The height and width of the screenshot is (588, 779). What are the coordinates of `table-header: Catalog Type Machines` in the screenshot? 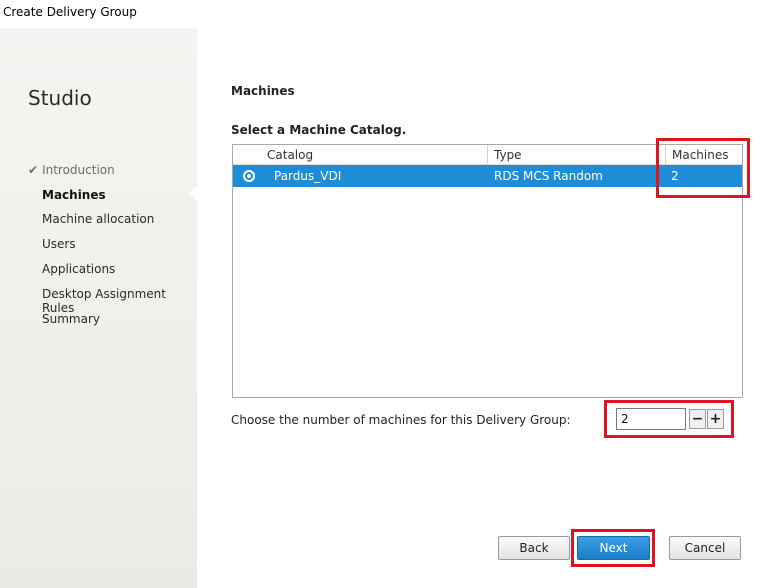 It's located at (487, 155).